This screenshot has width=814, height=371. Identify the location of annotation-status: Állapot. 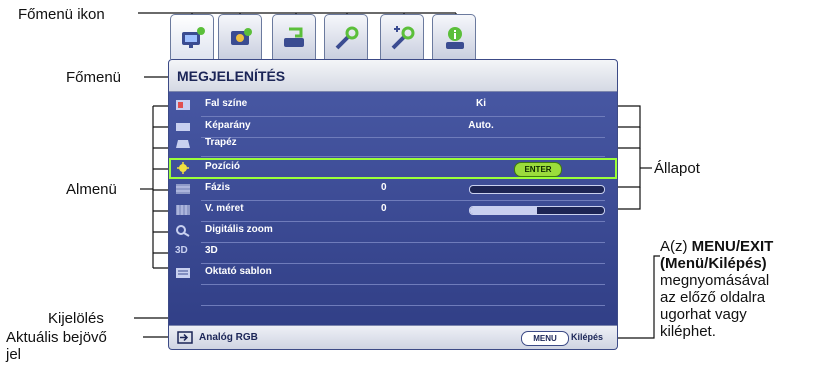
(677, 168).